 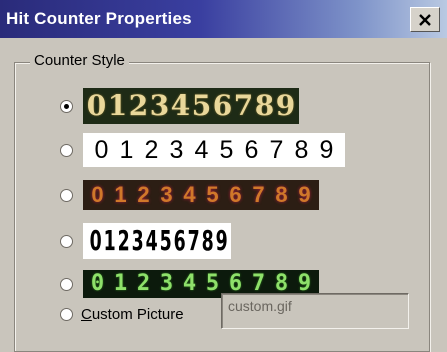 What do you see at coordinates (132, 314) in the screenshot?
I see `custom-picture-label: Custom Picture` at bounding box center [132, 314].